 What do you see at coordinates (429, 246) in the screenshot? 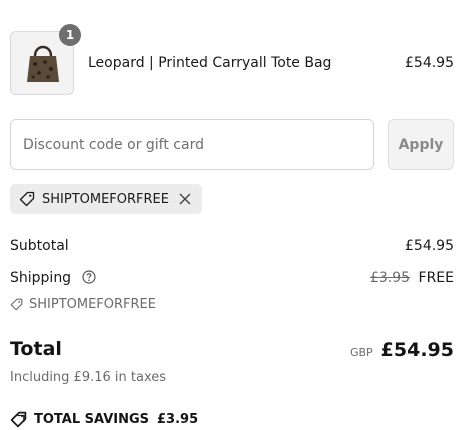
I see `subtotal-value: £54.95` at bounding box center [429, 246].